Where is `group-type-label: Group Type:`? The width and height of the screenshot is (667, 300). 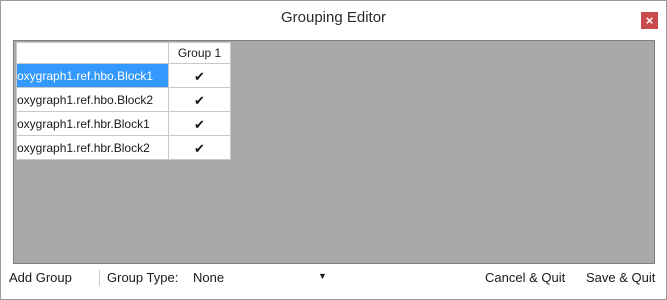 group-type-label: Group Type: is located at coordinates (143, 277).